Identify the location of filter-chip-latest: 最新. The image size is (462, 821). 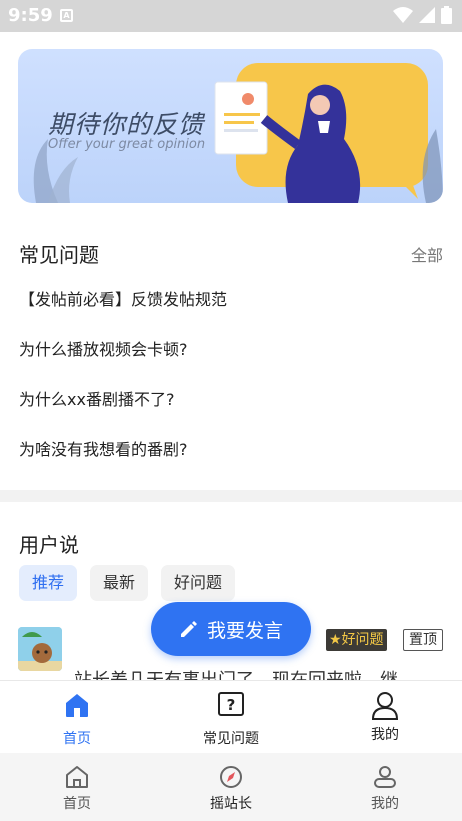
(119, 583).